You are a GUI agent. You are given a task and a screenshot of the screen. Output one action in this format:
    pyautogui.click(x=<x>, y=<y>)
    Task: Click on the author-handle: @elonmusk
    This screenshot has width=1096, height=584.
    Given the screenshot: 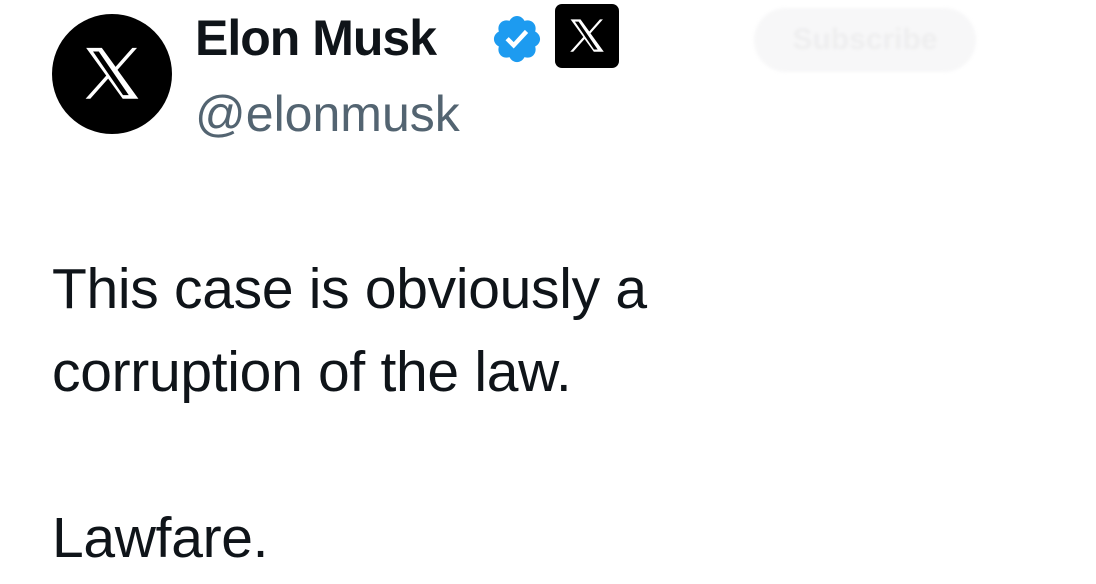 What is the action you would take?
    pyautogui.click(x=327, y=114)
    